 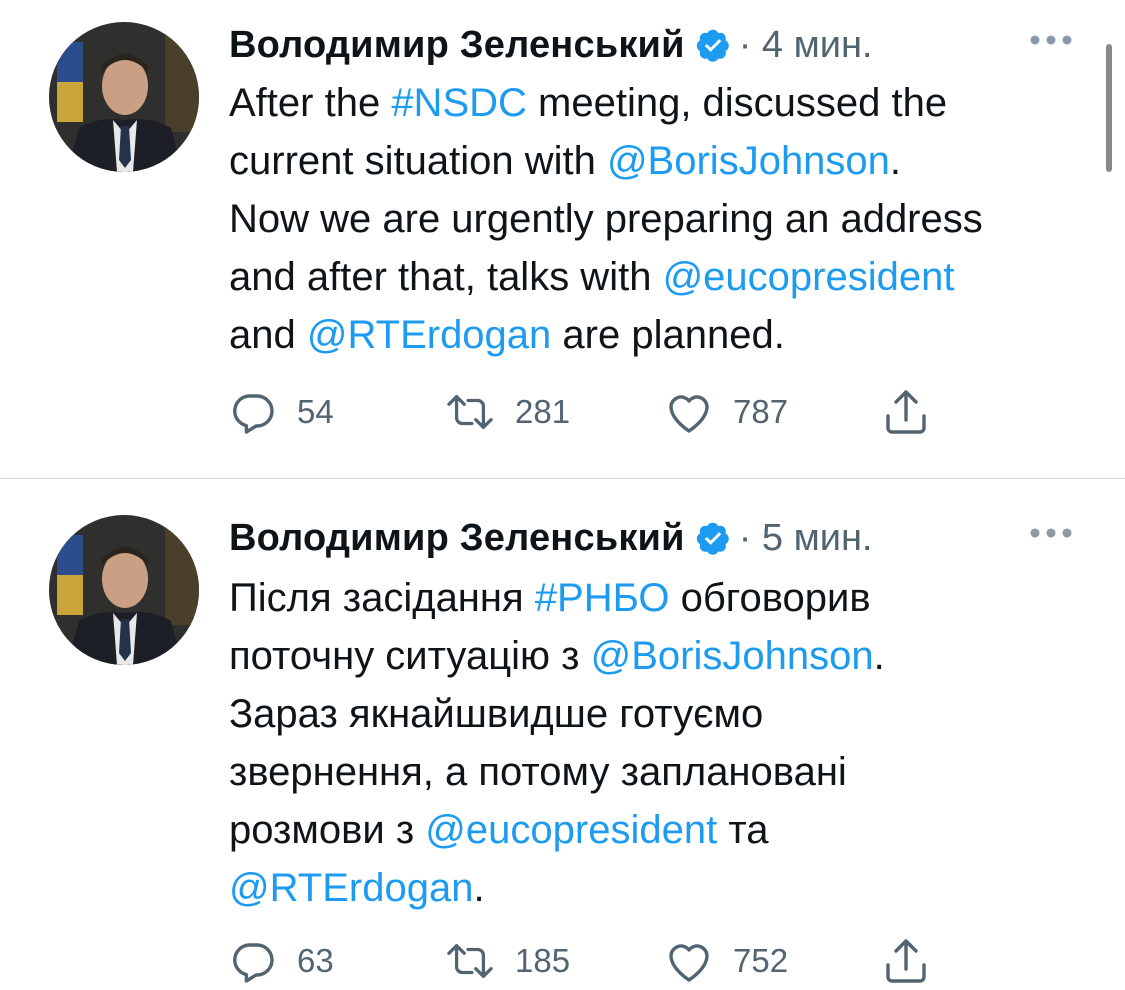 I want to click on text-segment: current situation with, so click(x=418, y=161).